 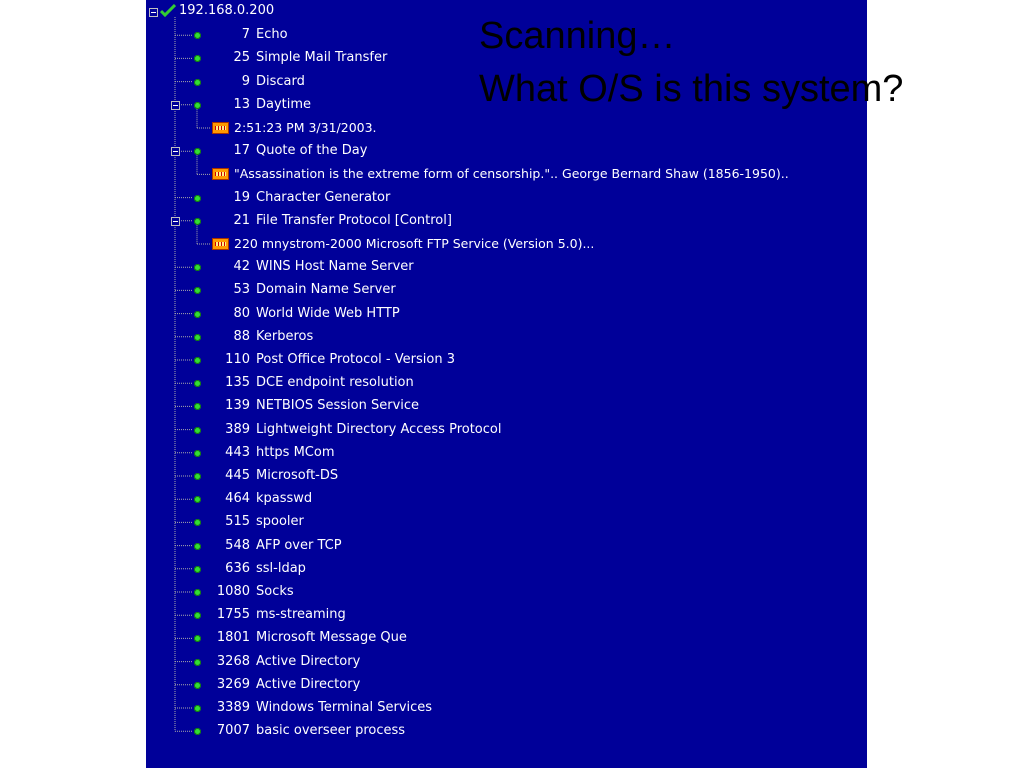 I want to click on host-node-label: 192.168.0.200, so click(x=226, y=11).